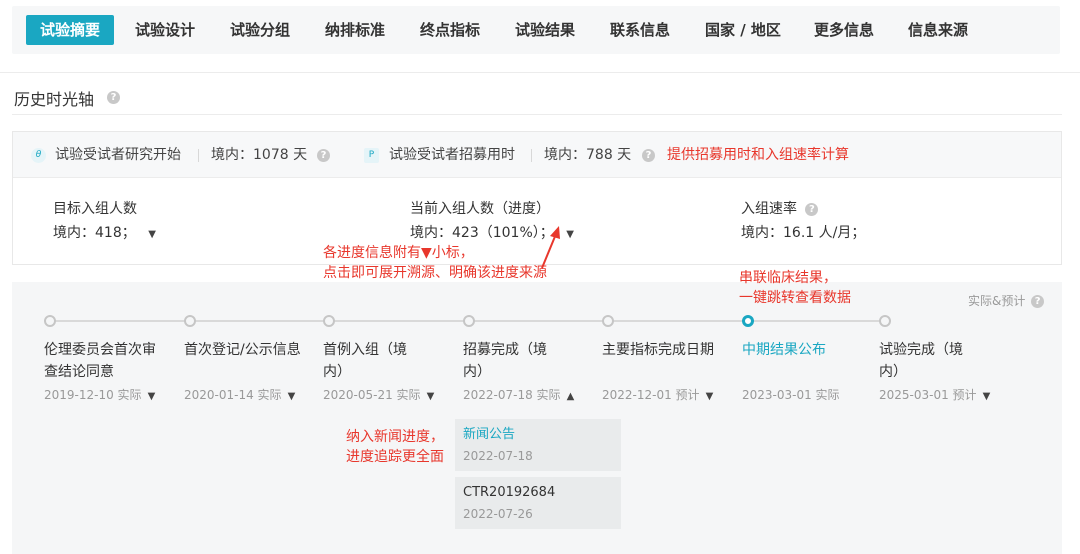 Image resolution: width=1080 pixels, height=554 pixels. Describe the element at coordinates (38, 155) in the screenshot. I see `study-start-icon: θ` at that location.